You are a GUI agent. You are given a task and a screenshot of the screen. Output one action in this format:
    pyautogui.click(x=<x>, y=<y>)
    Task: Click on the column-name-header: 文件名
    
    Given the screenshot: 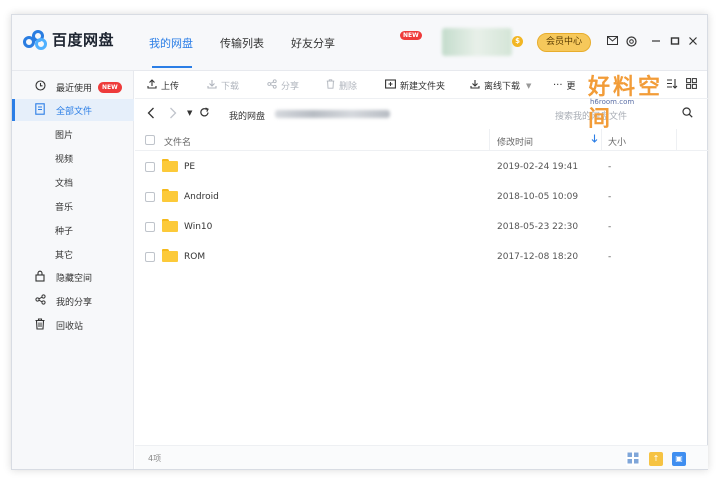 What is the action you would take?
    pyautogui.click(x=177, y=141)
    